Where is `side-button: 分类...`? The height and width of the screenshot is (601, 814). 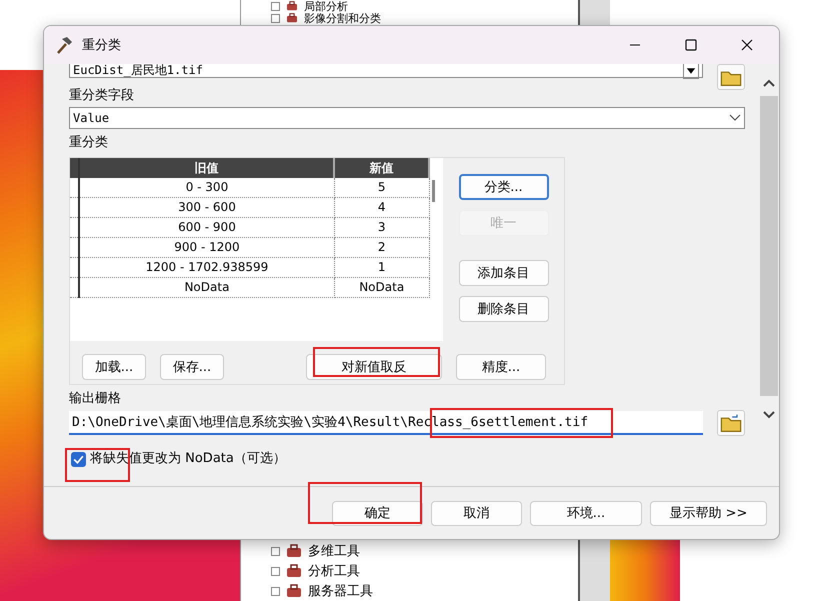
side-button: 分类... is located at coordinates (503, 187).